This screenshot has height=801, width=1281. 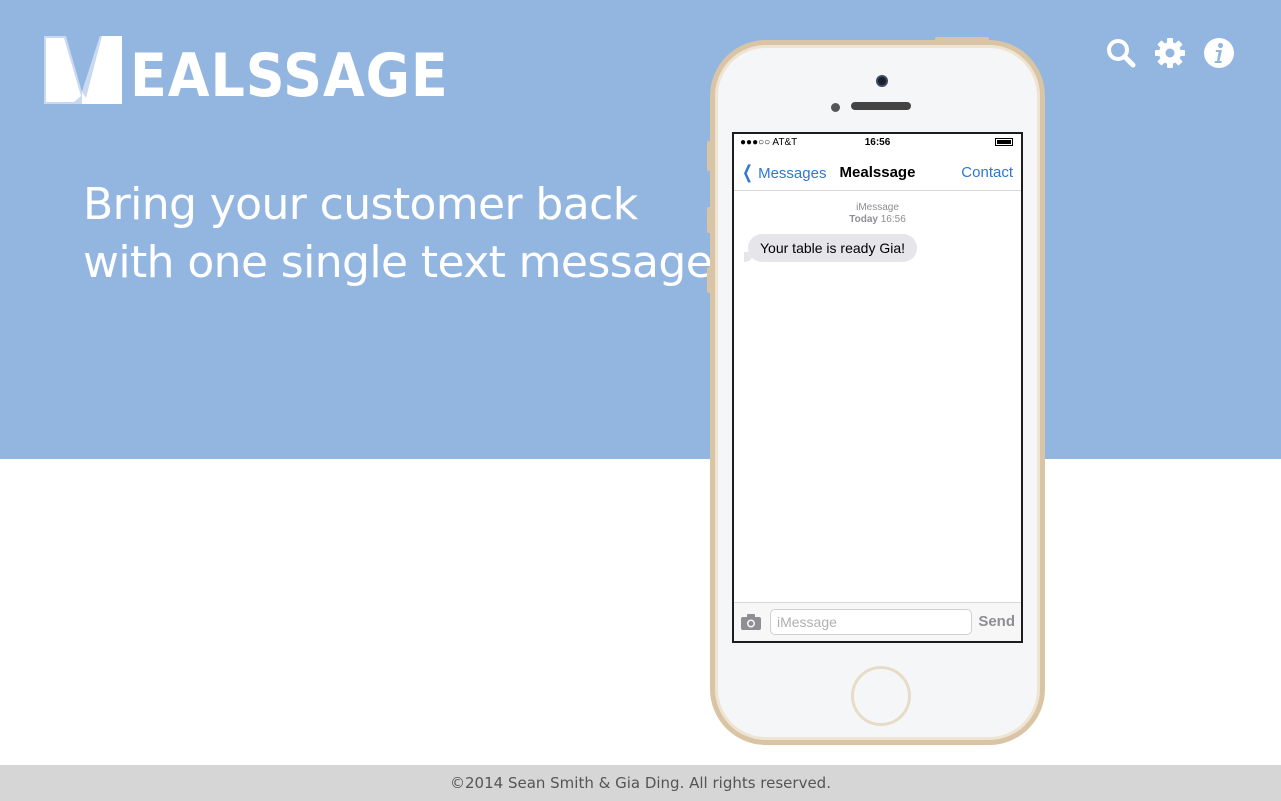 I want to click on phone-speaker, so click(x=881, y=106).